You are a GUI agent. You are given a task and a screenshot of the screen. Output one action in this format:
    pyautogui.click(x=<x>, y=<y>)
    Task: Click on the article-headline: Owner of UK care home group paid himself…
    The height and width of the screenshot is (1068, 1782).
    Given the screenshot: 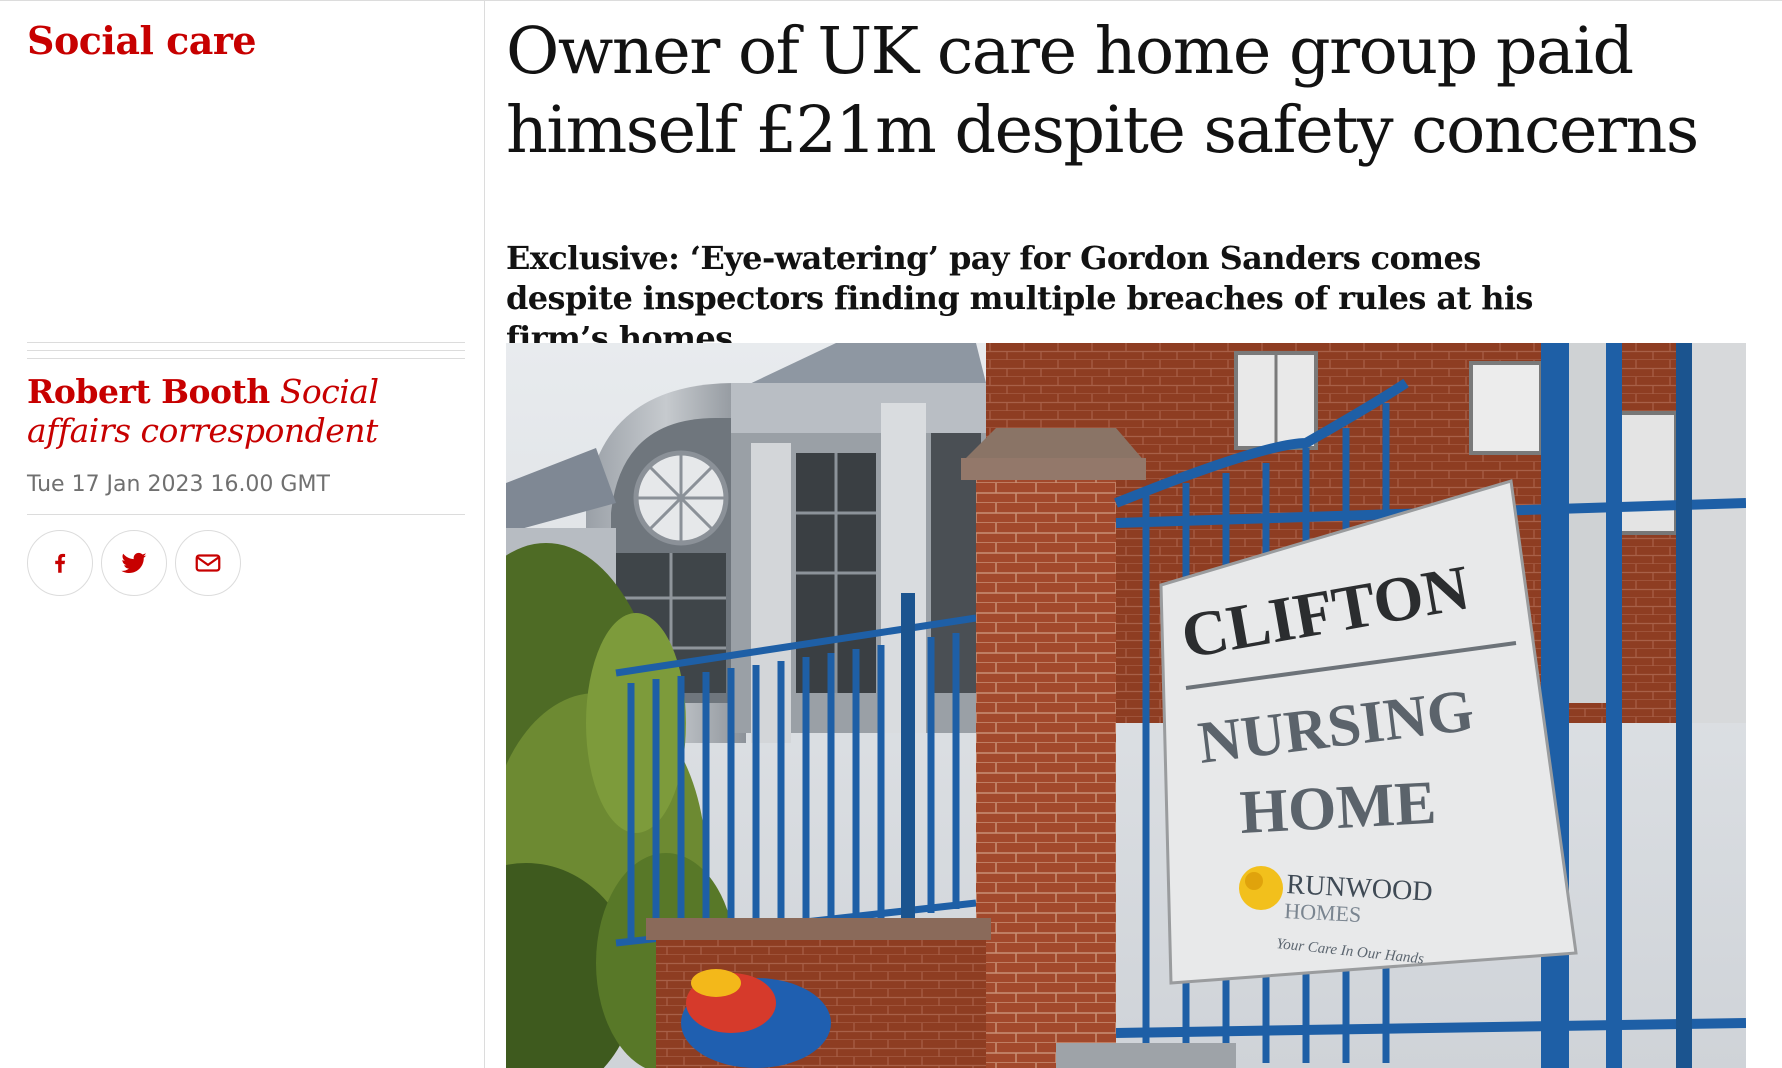 What is the action you would take?
    pyautogui.click(x=1102, y=91)
    